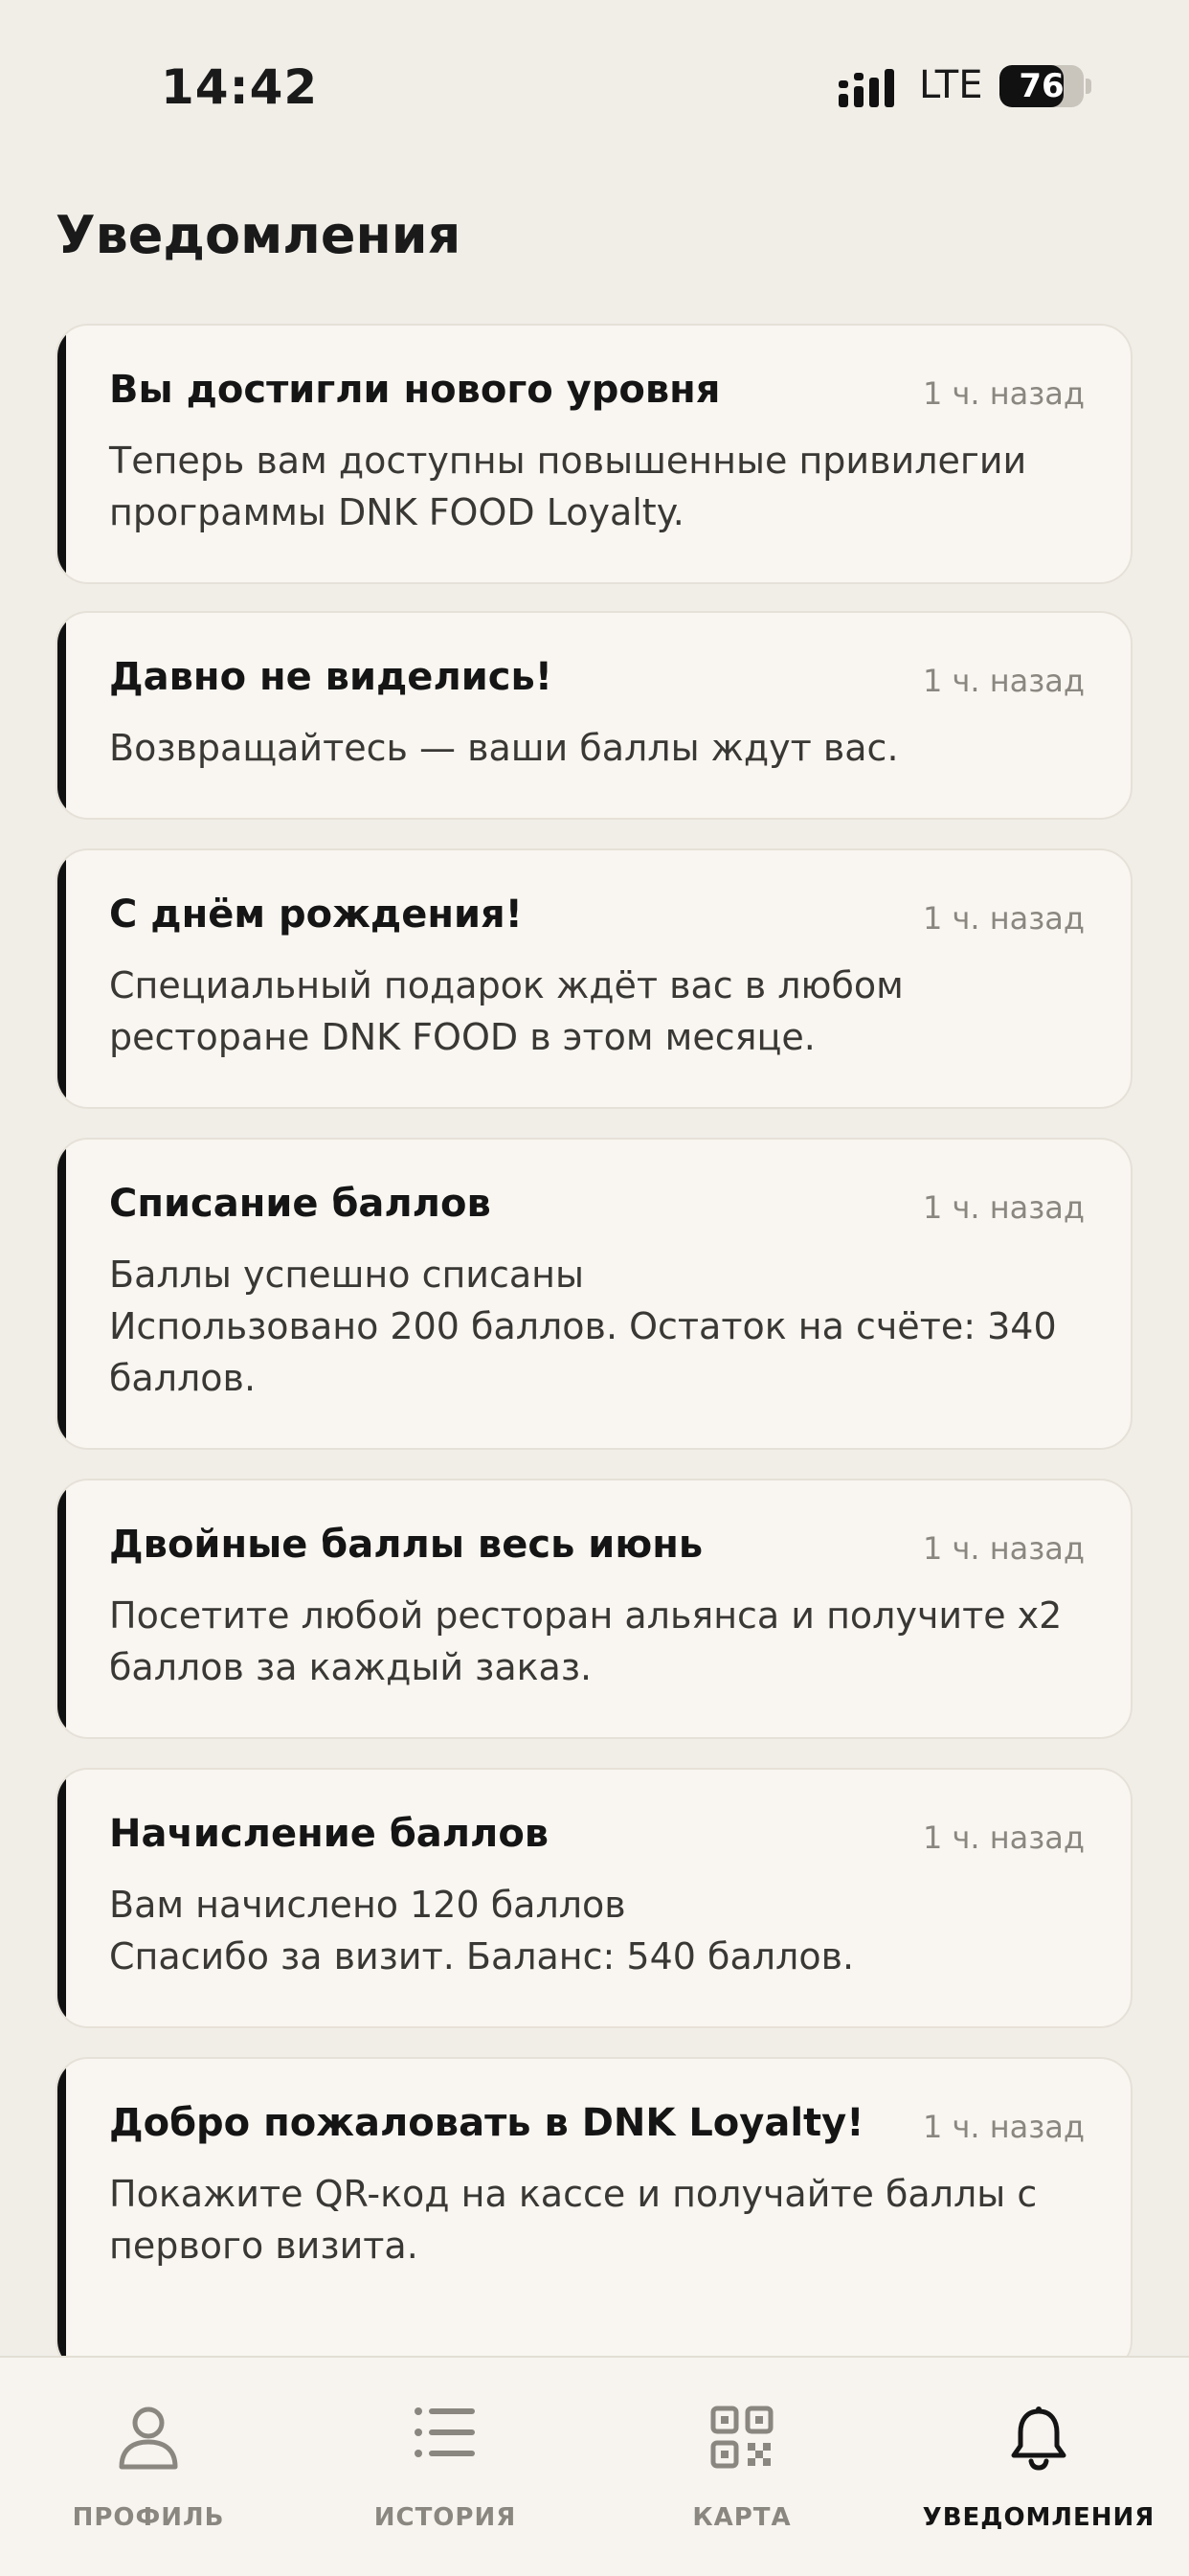 This screenshot has width=1189, height=2576. I want to click on tab-label: ПРОФИЛЬ, so click(148, 2517).